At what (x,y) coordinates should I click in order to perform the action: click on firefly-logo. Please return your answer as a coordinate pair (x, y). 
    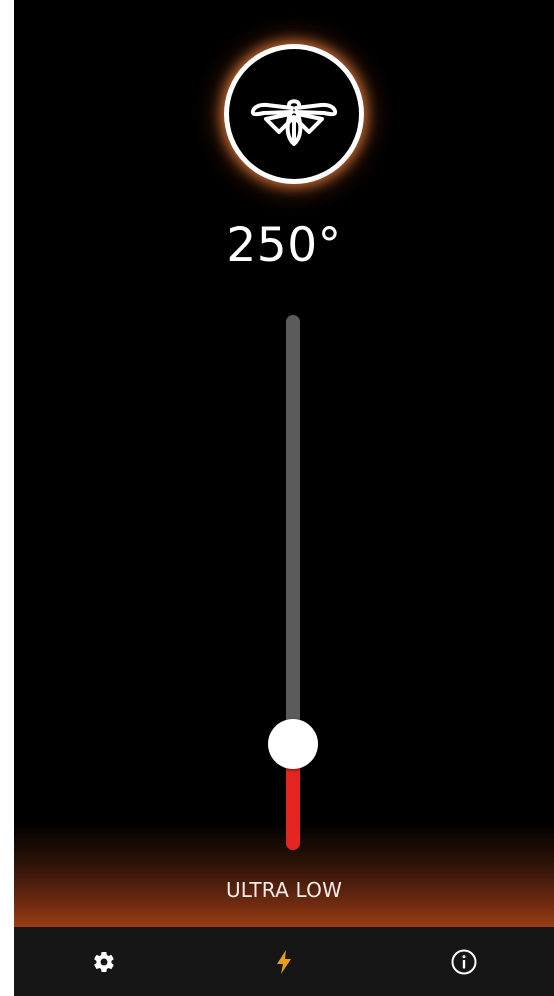
    Looking at the image, I should click on (294, 114).